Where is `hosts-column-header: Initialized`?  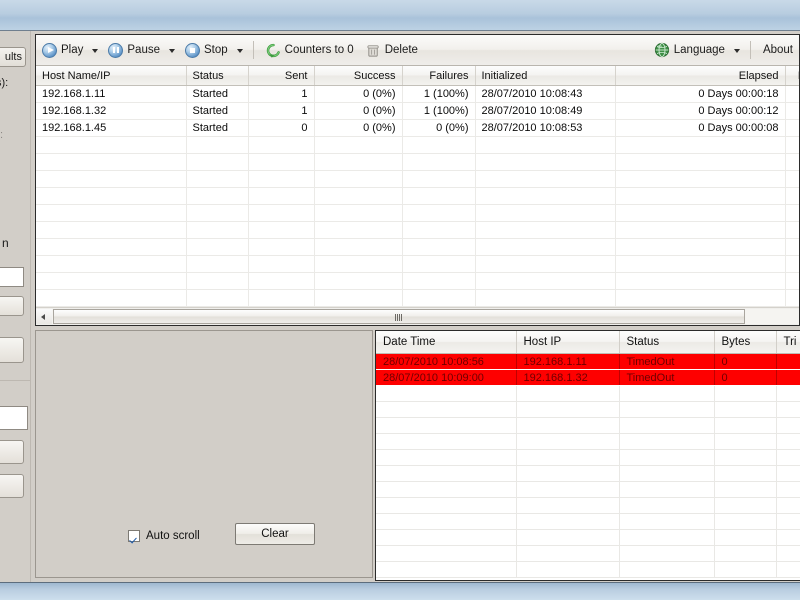 hosts-column-header: Initialized is located at coordinates (545, 76).